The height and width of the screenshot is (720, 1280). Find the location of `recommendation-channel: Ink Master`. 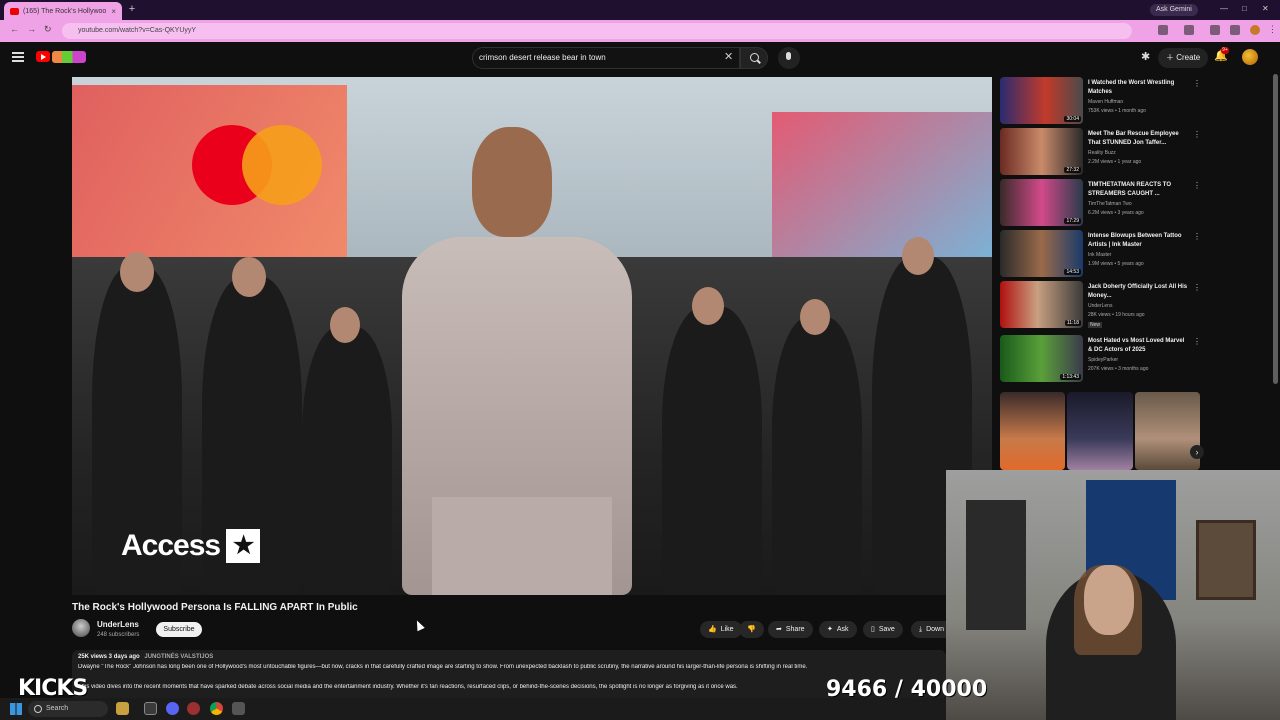

recommendation-channel: Ink Master is located at coordinates (1099, 255).